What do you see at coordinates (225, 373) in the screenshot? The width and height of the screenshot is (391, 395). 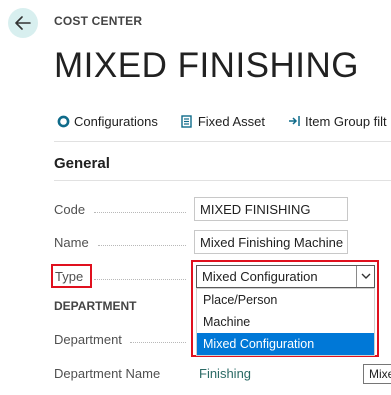 I see `department-name-value: Finishing` at bounding box center [225, 373].